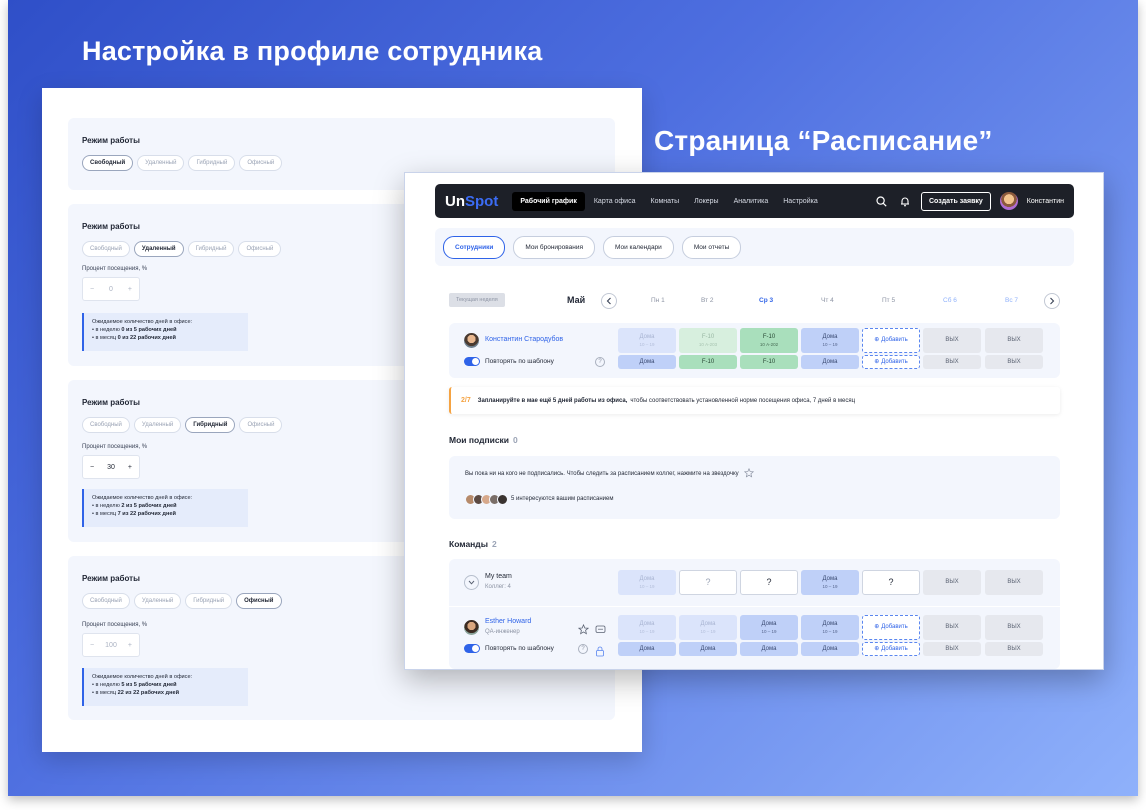 This screenshot has width=1146, height=810. What do you see at coordinates (111, 289) in the screenshot?
I see `attendance-stepper: − 0 +` at bounding box center [111, 289].